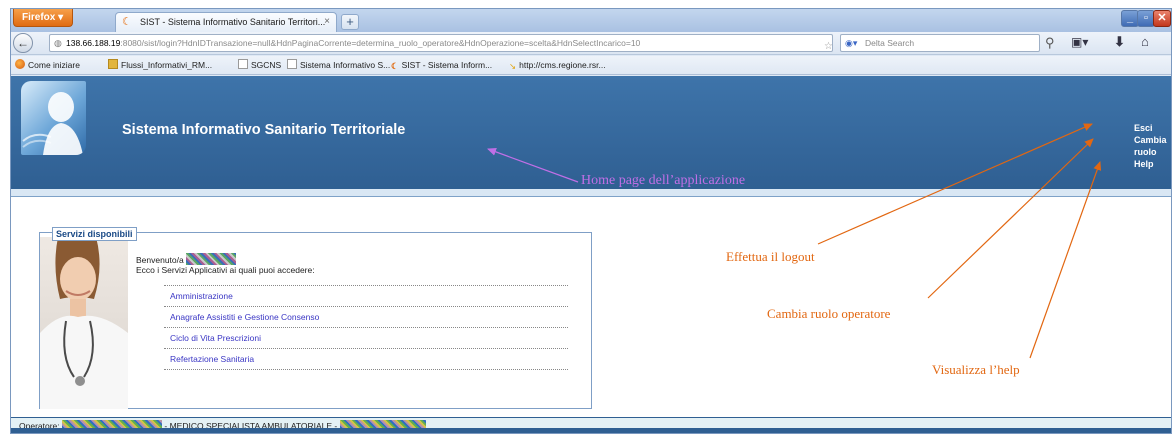  I want to click on doctor-image, so click(84, 323).